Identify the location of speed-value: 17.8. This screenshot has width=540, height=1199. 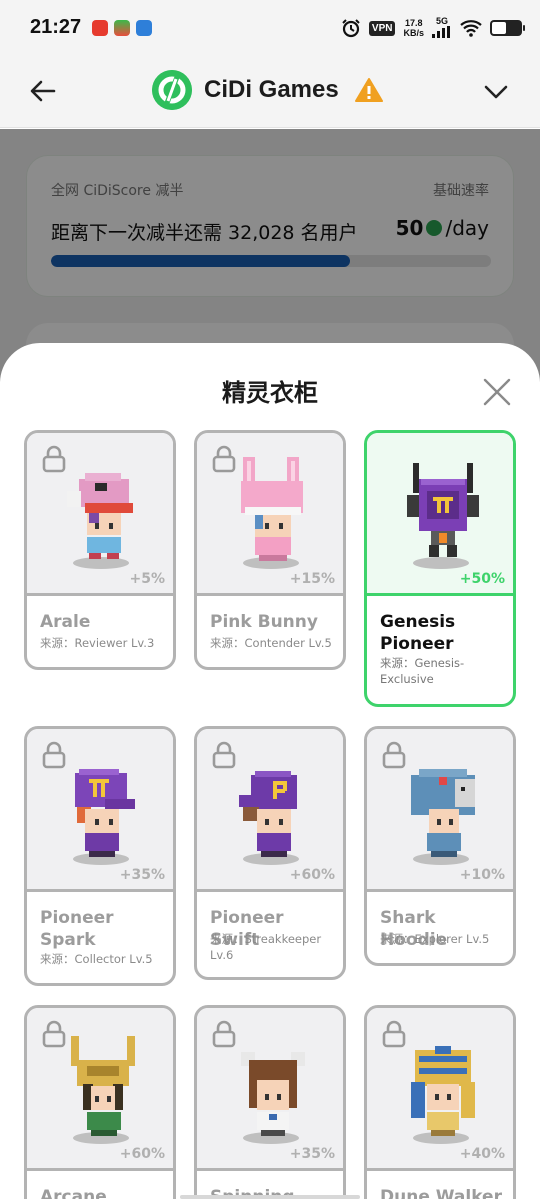
(413, 23).